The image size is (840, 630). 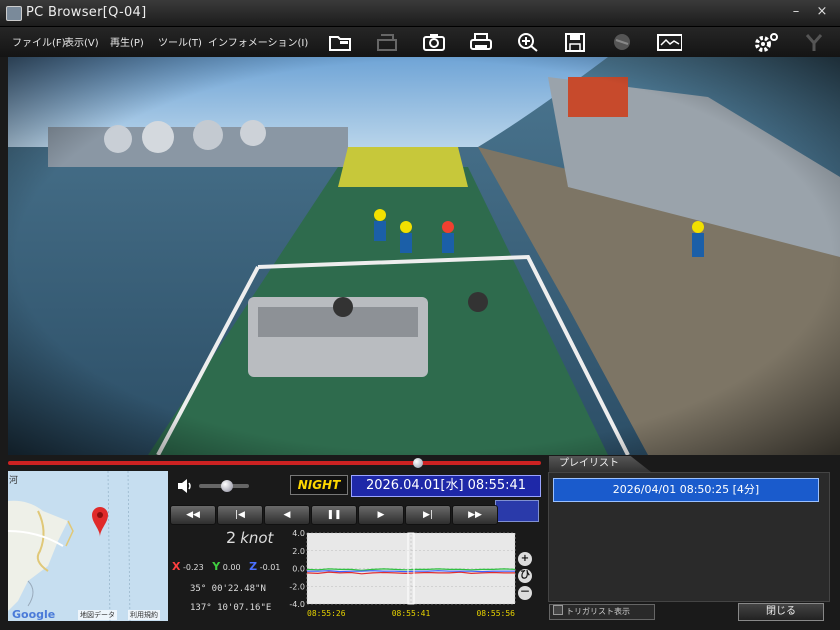 What do you see at coordinates (420, 42) in the screenshot?
I see `menu-bar: ファイル(F) 表示(V) 再生(P) ツール(T) インフォメーション(I)` at bounding box center [420, 42].